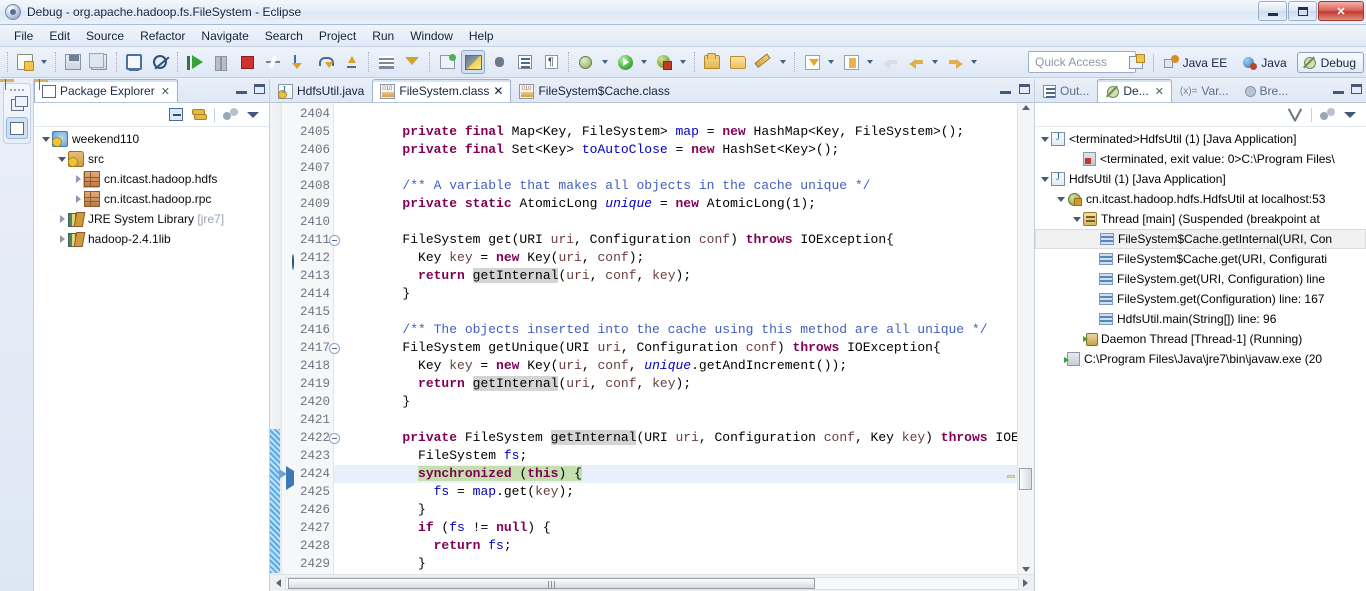 The height and width of the screenshot is (591, 1366). I want to click on debug-tree-item: FileSystem$Cache.get(URI, Configurati, so click(1200, 259).